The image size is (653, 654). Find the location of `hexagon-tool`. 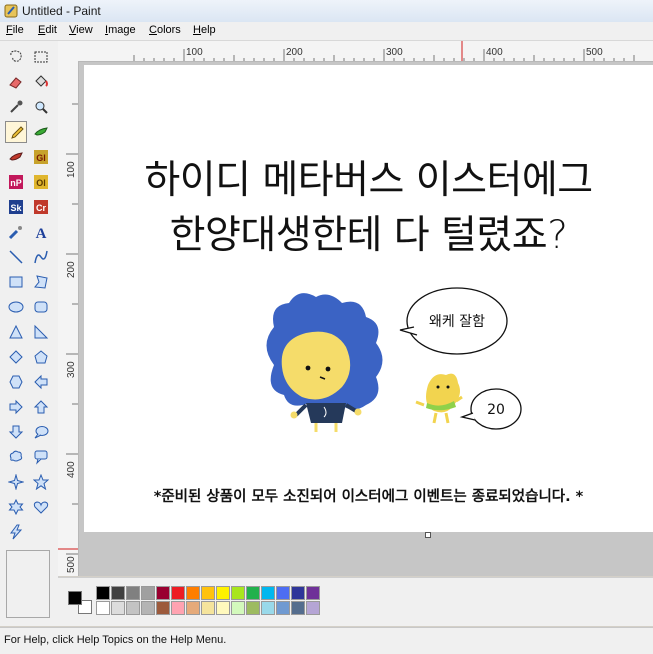

hexagon-tool is located at coordinates (16, 382).